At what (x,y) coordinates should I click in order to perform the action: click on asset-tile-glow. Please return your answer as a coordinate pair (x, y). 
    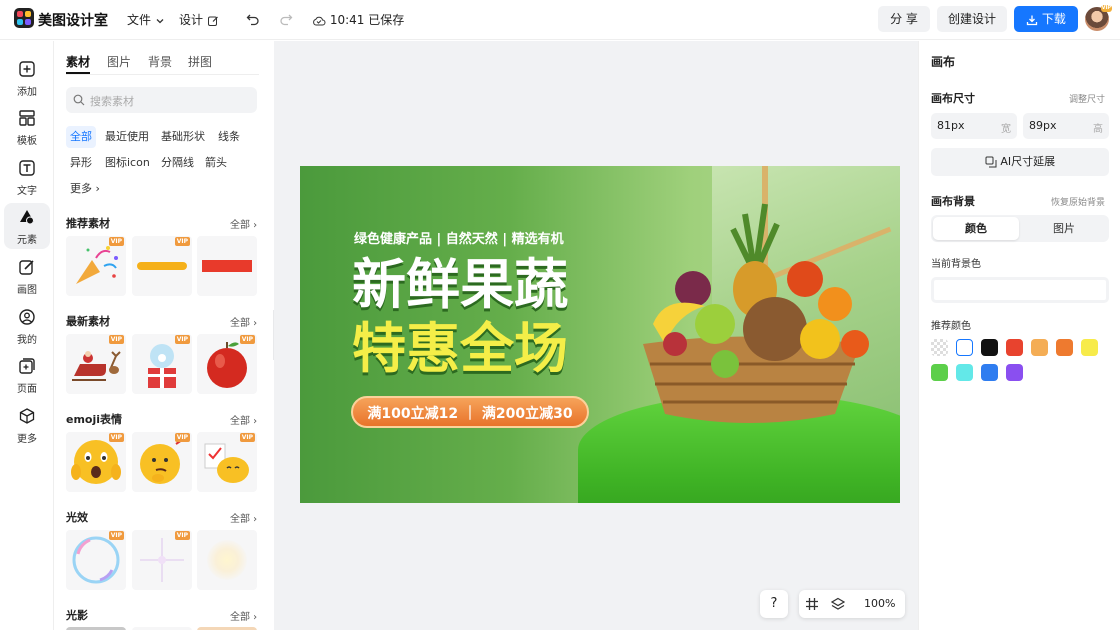
    Looking at the image, I should click on (227, 560).